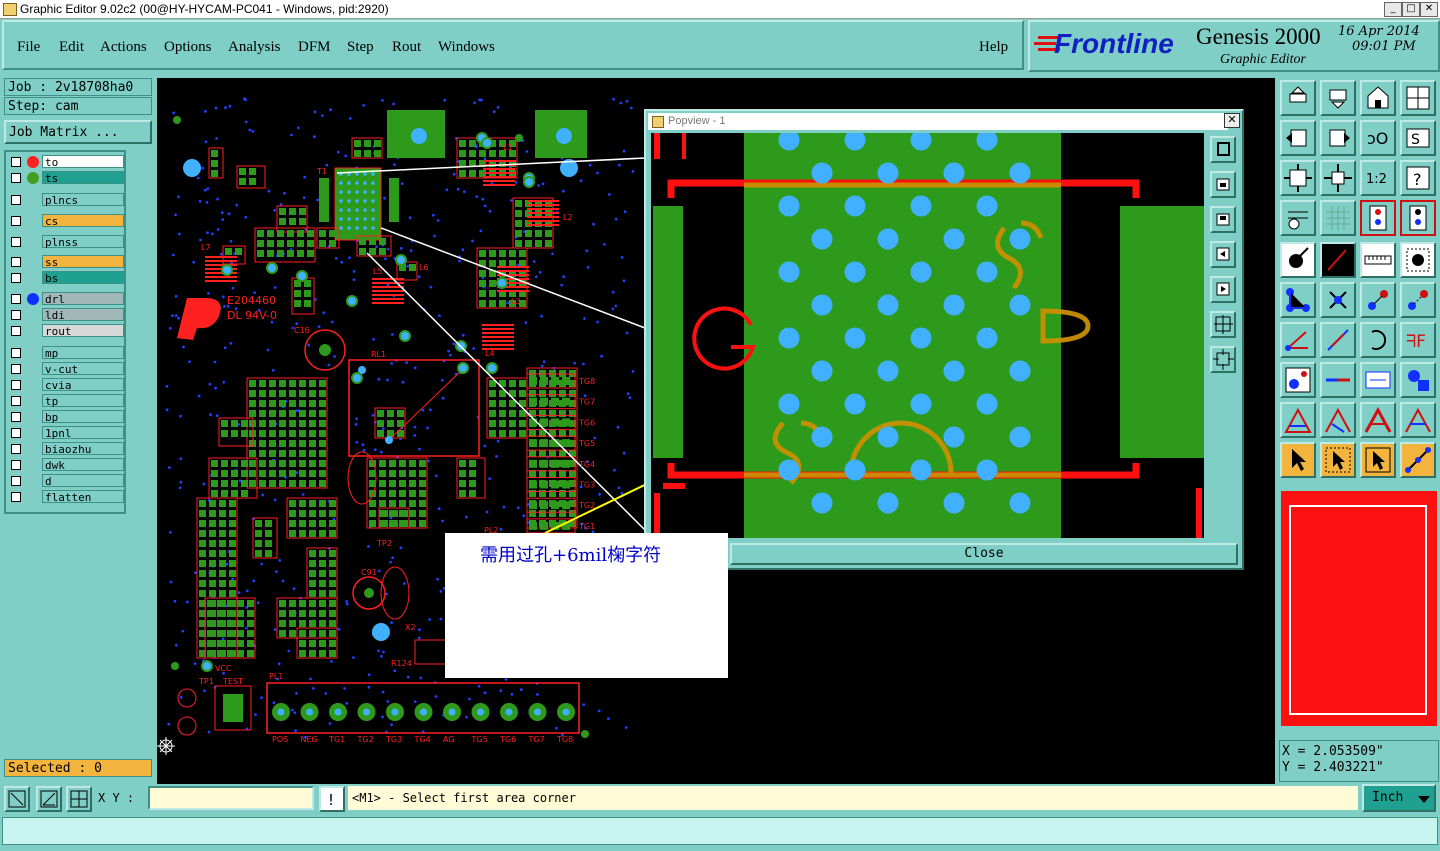 The width and height of the screenshot is (1440, 851). I want to click on tool-drill-compare-icon, so click(1418, 218).